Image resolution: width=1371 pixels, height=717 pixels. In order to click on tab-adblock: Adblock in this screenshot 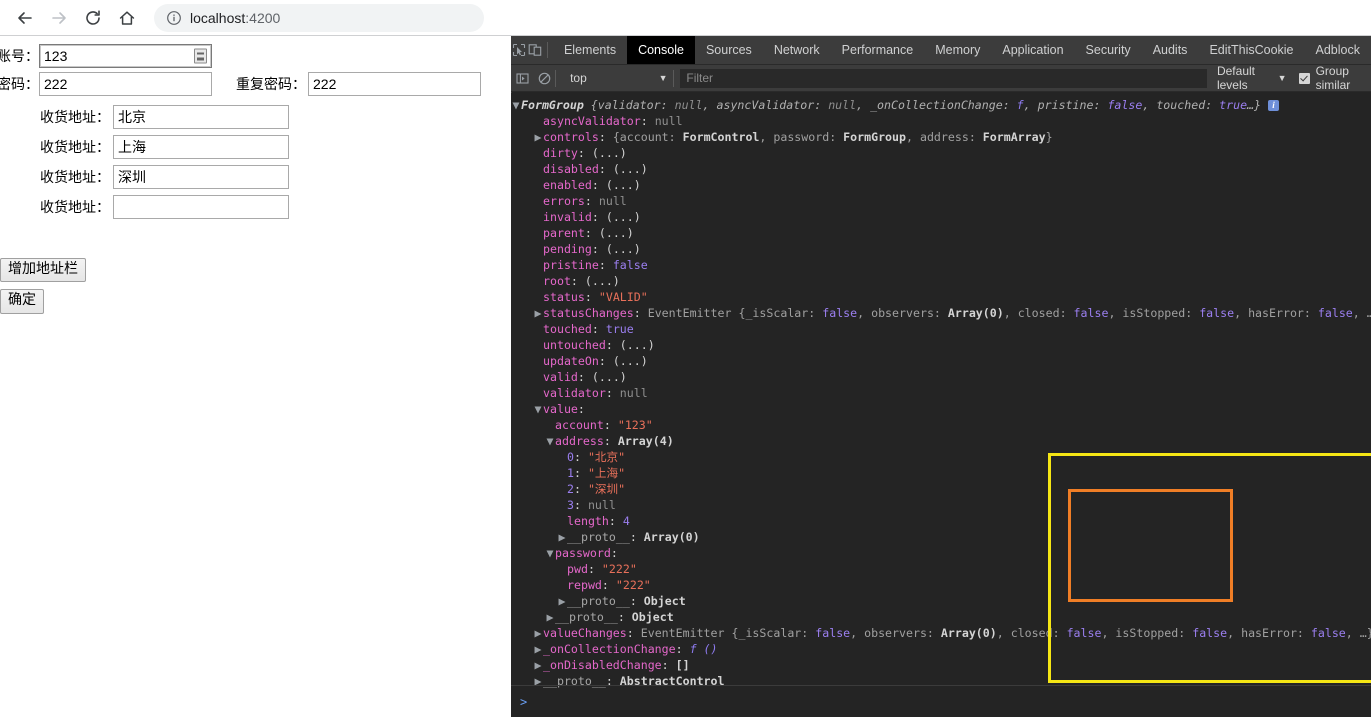, I will do `click(1338, 50)`.